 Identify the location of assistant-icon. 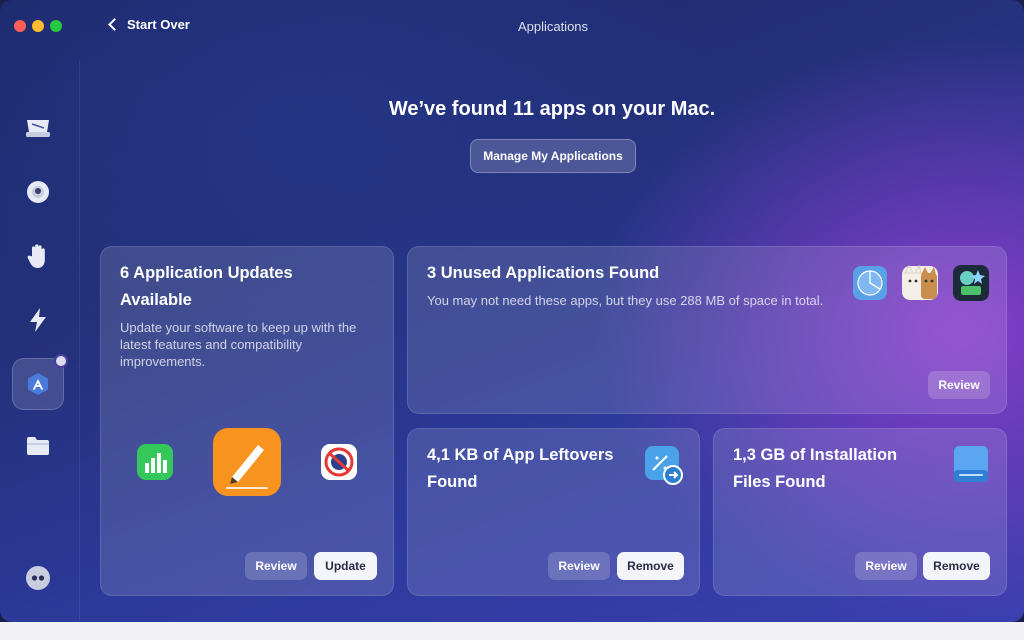
(38, 578).